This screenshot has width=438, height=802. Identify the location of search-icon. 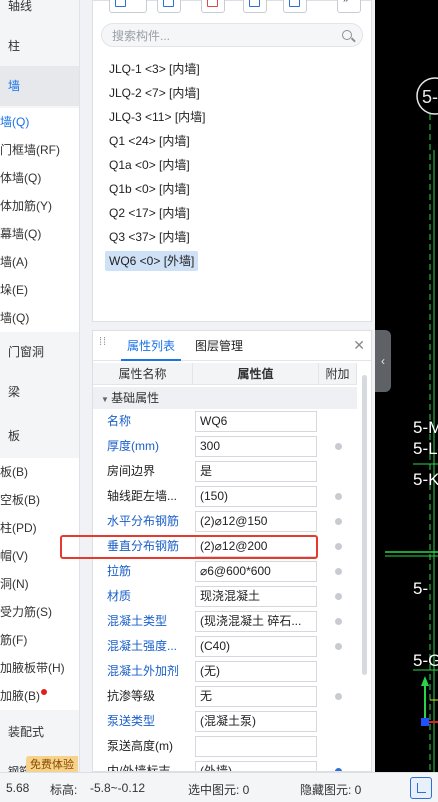
(347, 35).